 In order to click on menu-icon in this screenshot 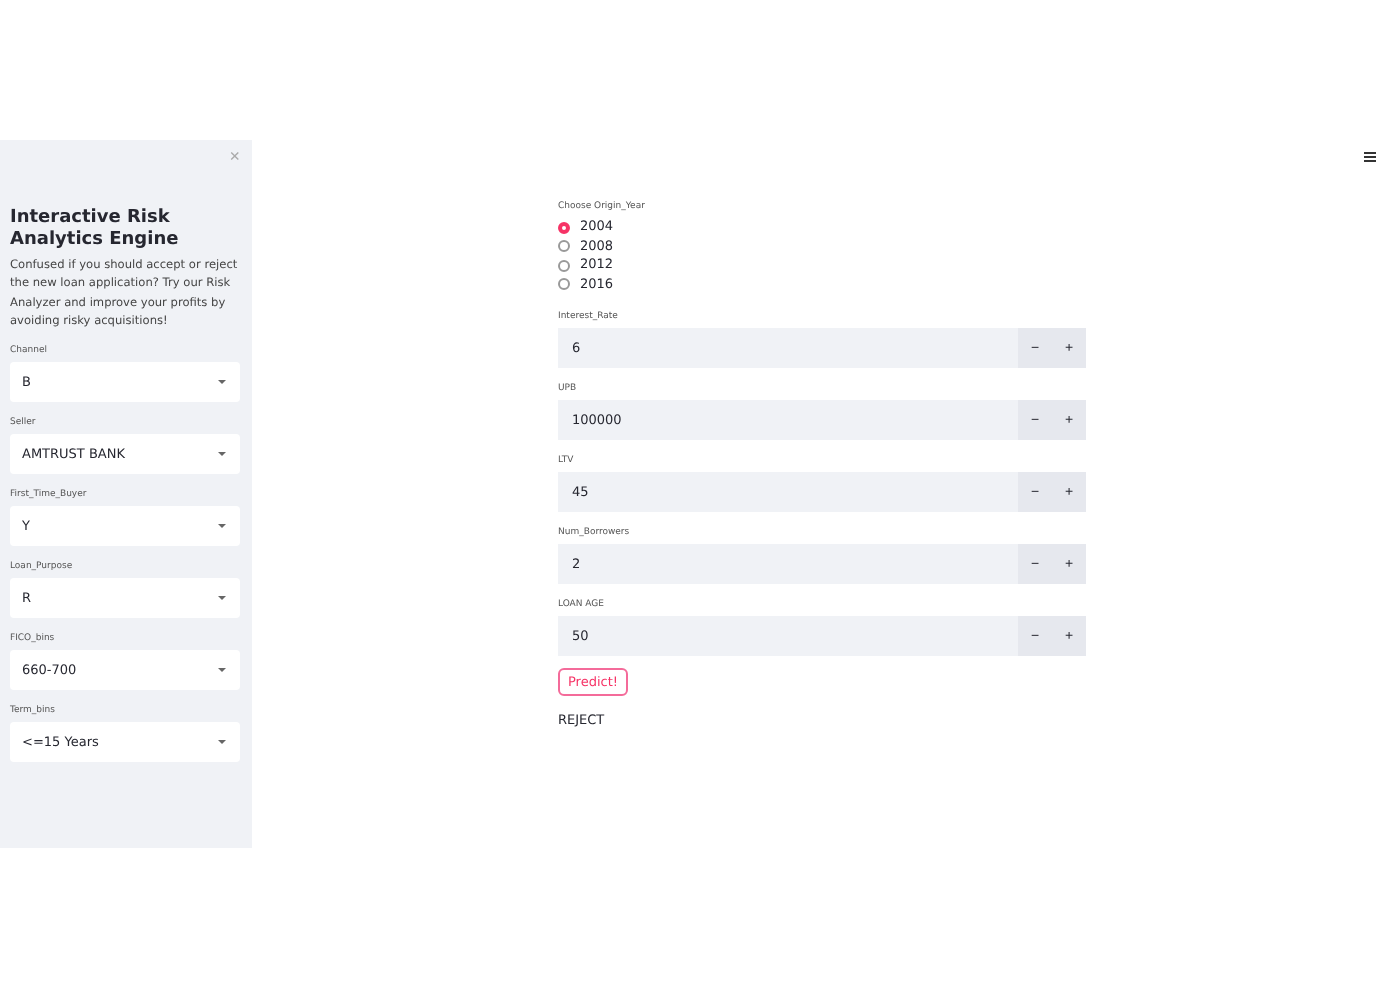, I will do `click(1370, 157)`.